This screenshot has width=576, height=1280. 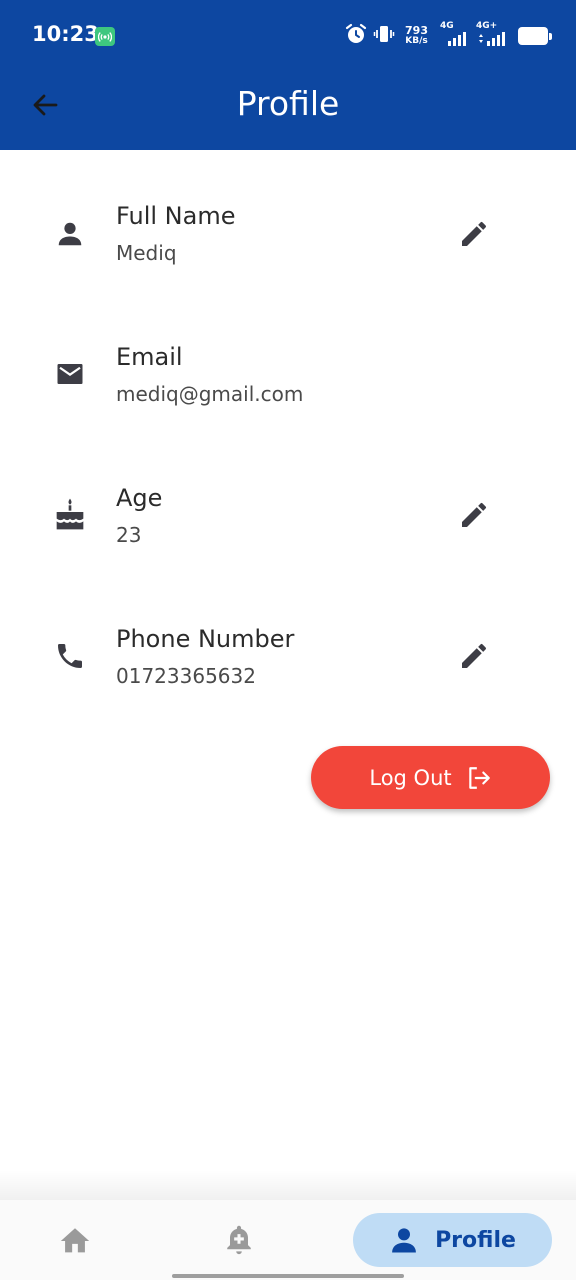 I want to click on home-icon, so click(x=75, y=1240).